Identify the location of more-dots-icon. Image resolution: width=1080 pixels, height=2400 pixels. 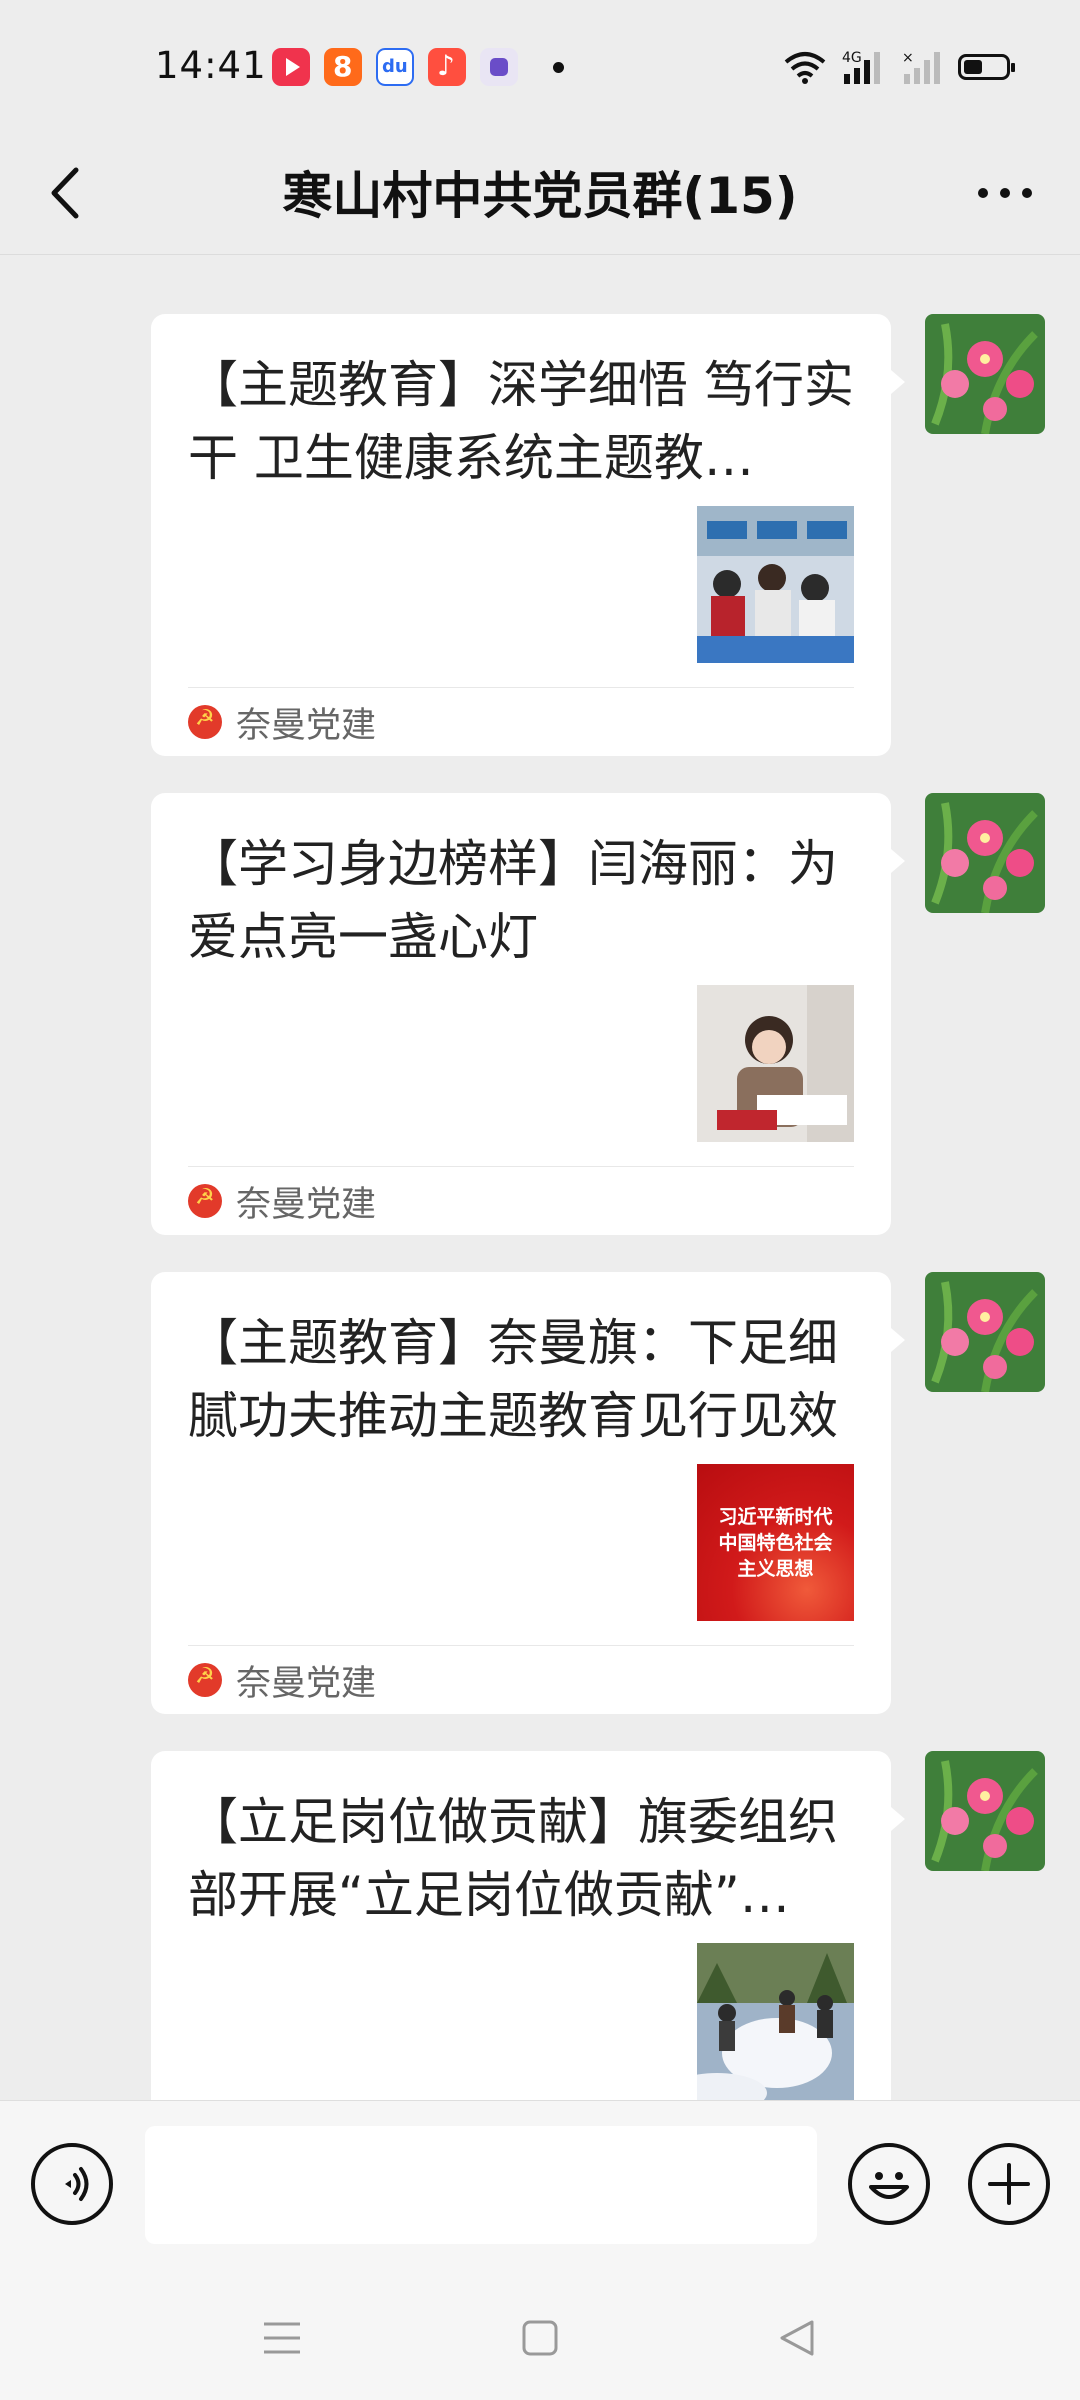
(1005, 193).